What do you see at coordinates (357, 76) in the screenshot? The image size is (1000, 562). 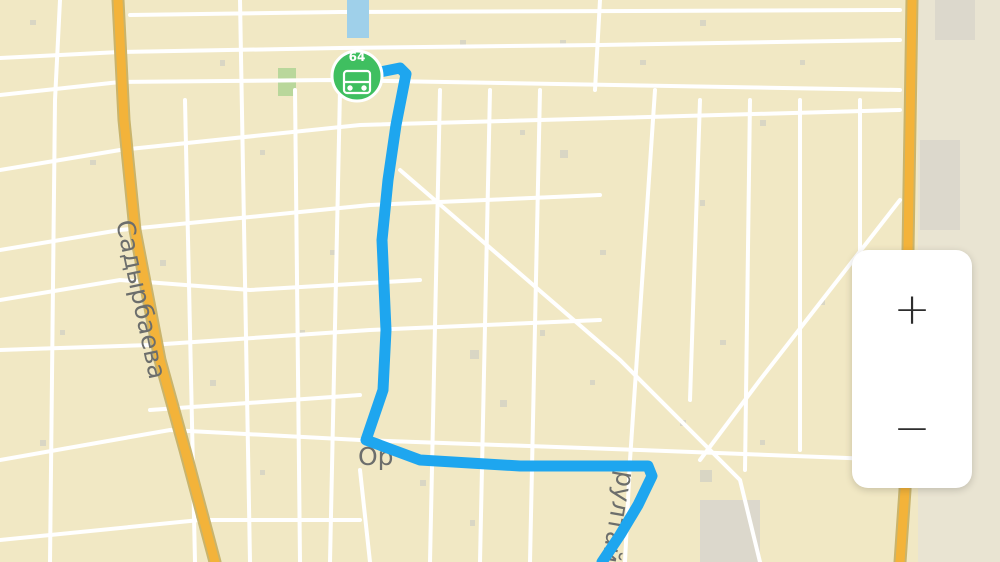 I see `bus-stop-marker: 64` at bounding box center [357, 76].